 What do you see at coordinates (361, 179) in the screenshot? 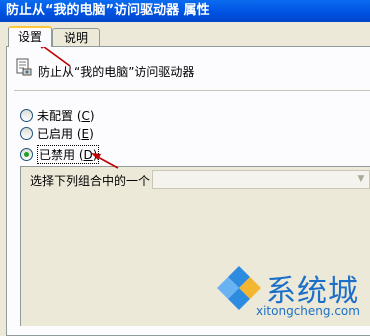
I see `chevron-down-icon: ▼` at bounding box center [361, 179].